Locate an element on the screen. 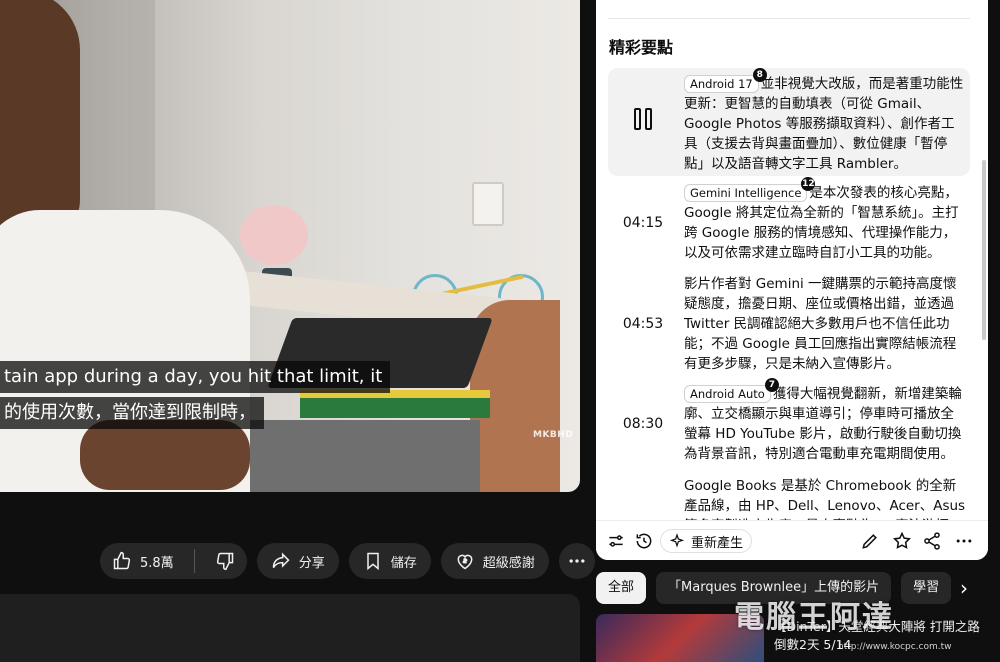  share-button: 分享 is located at coordinates (297, 561).